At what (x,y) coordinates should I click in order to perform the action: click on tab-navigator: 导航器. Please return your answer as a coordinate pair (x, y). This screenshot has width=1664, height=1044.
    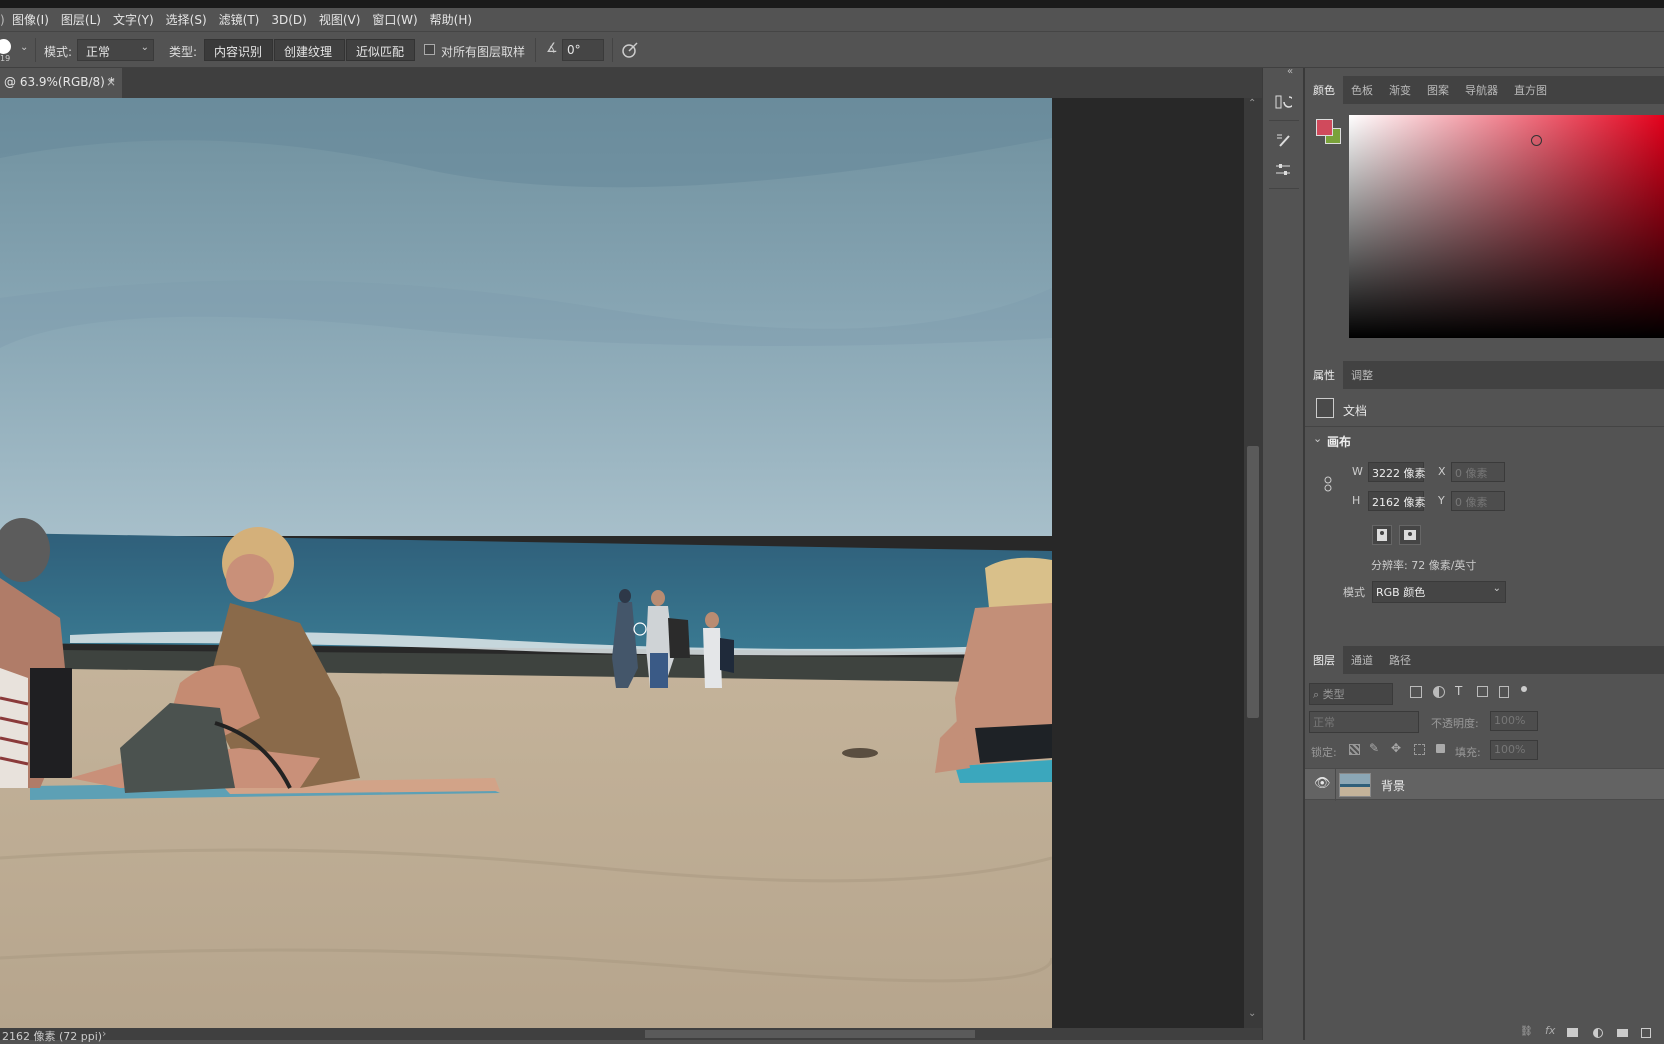
    Looking at the image, I should click on (1481, 90).